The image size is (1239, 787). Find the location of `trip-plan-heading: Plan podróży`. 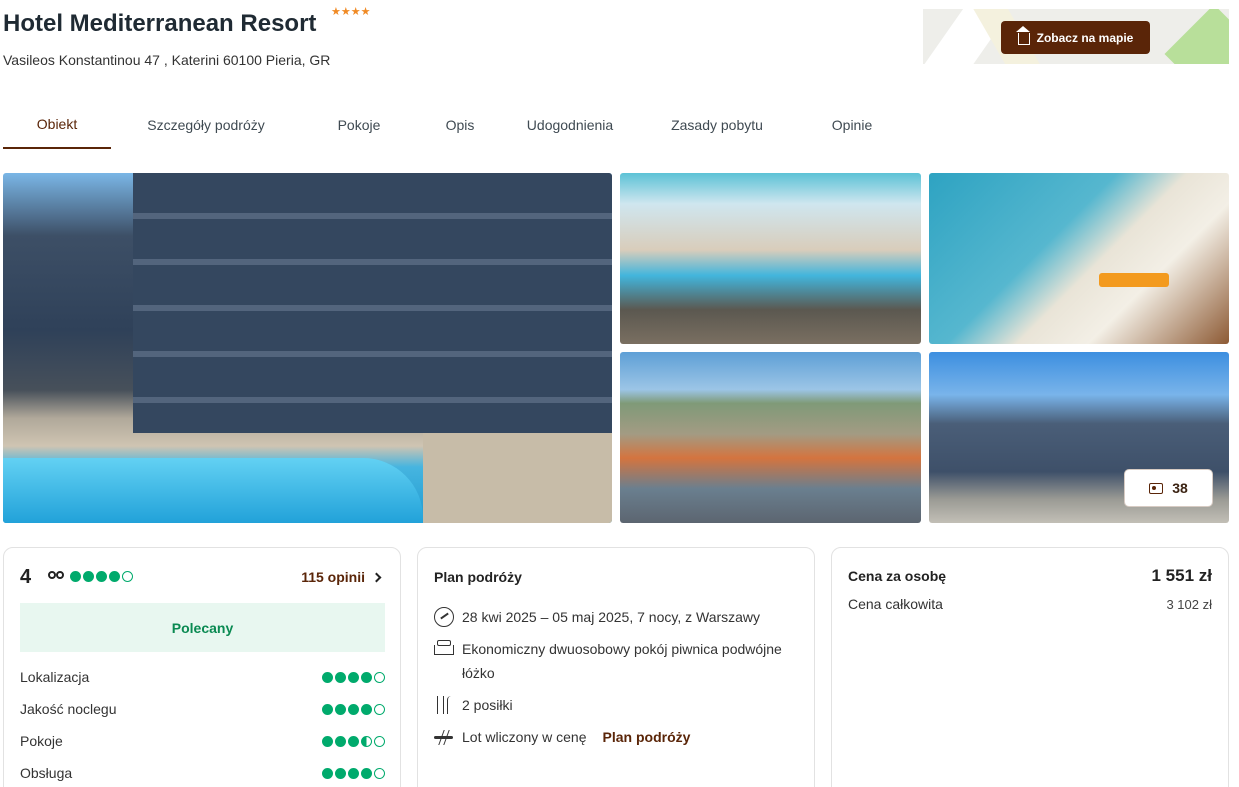

trip-plan-heading: Plan podróży is located at coordinates (478, 577).